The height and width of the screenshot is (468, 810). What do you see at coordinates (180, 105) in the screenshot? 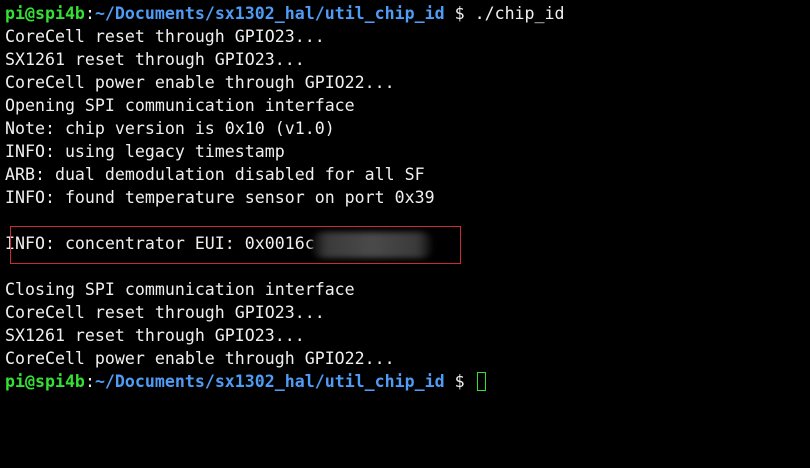
I see `output-line: Opening SPI communication interface` at bounding box center [180, 105].